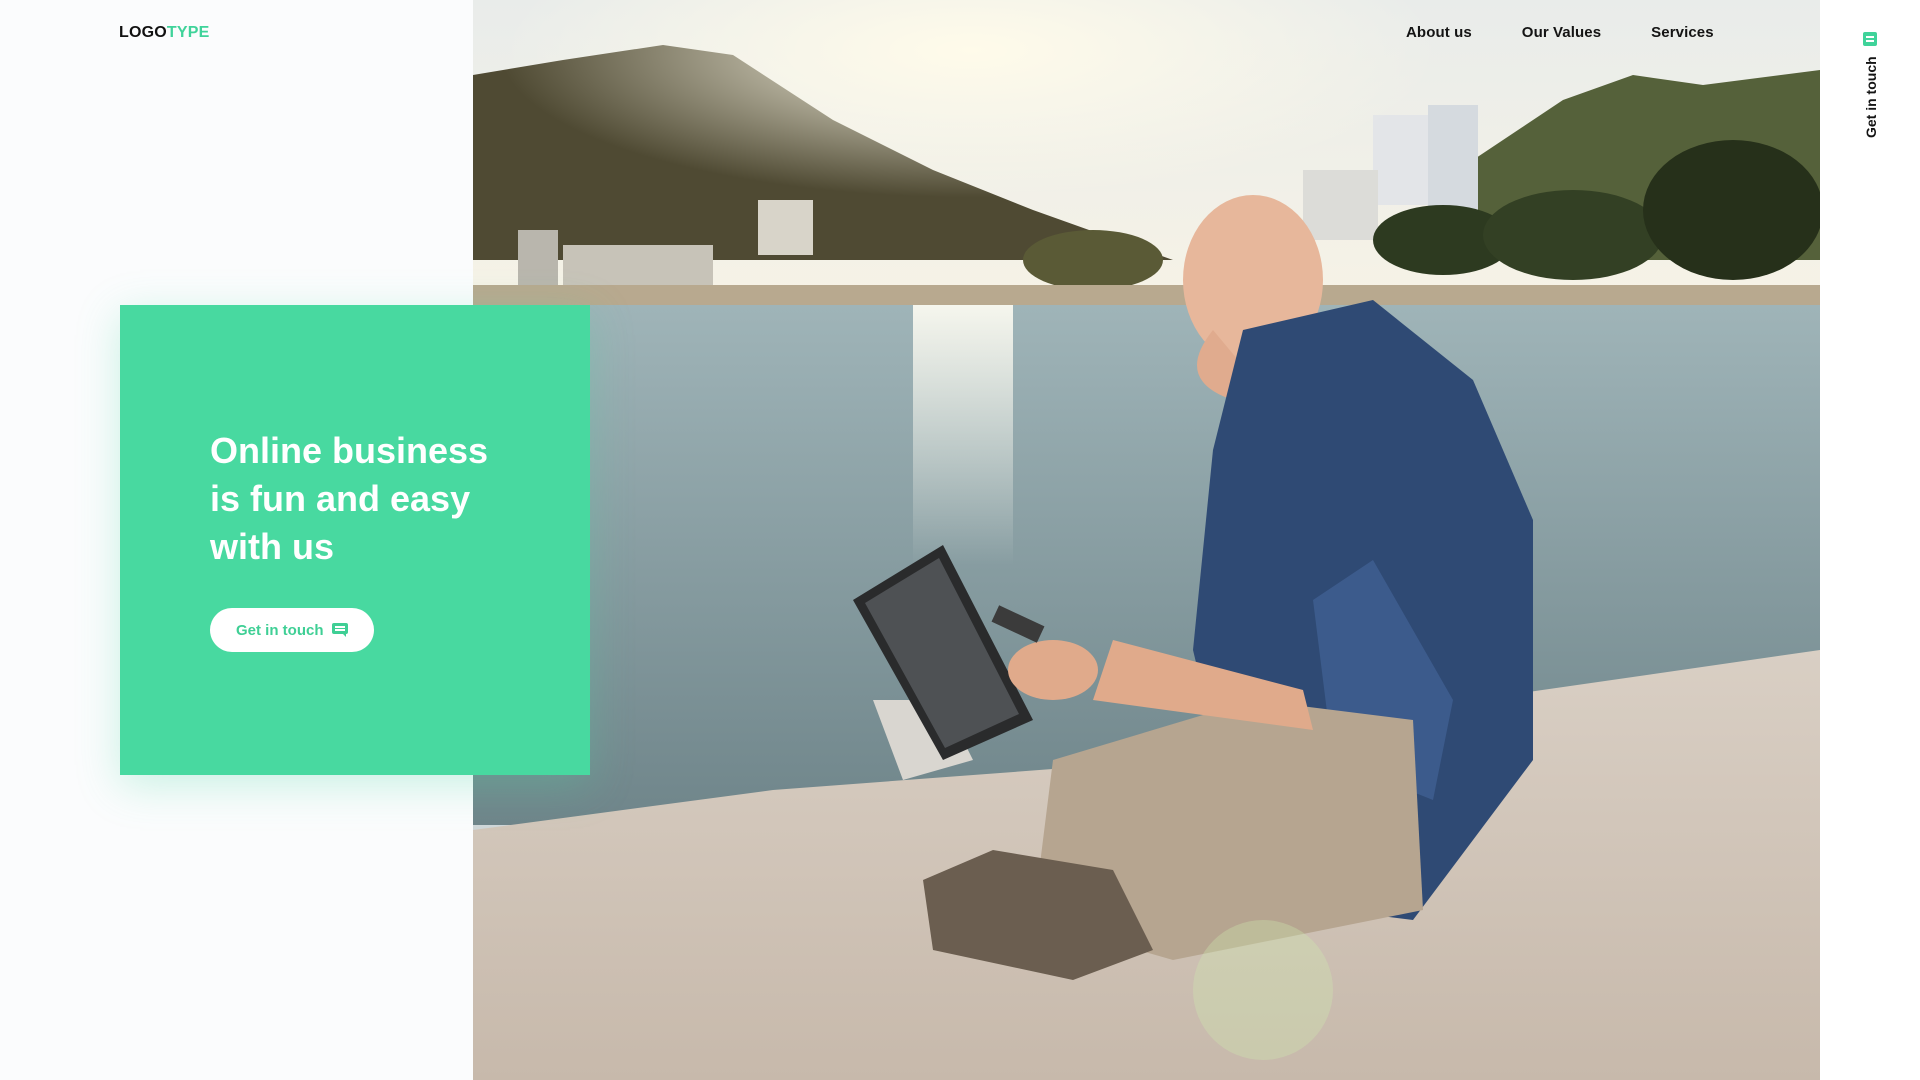 The width and height of the screenshot is (1920, 1080). I want to click on message-icon, so click(1870, 39).